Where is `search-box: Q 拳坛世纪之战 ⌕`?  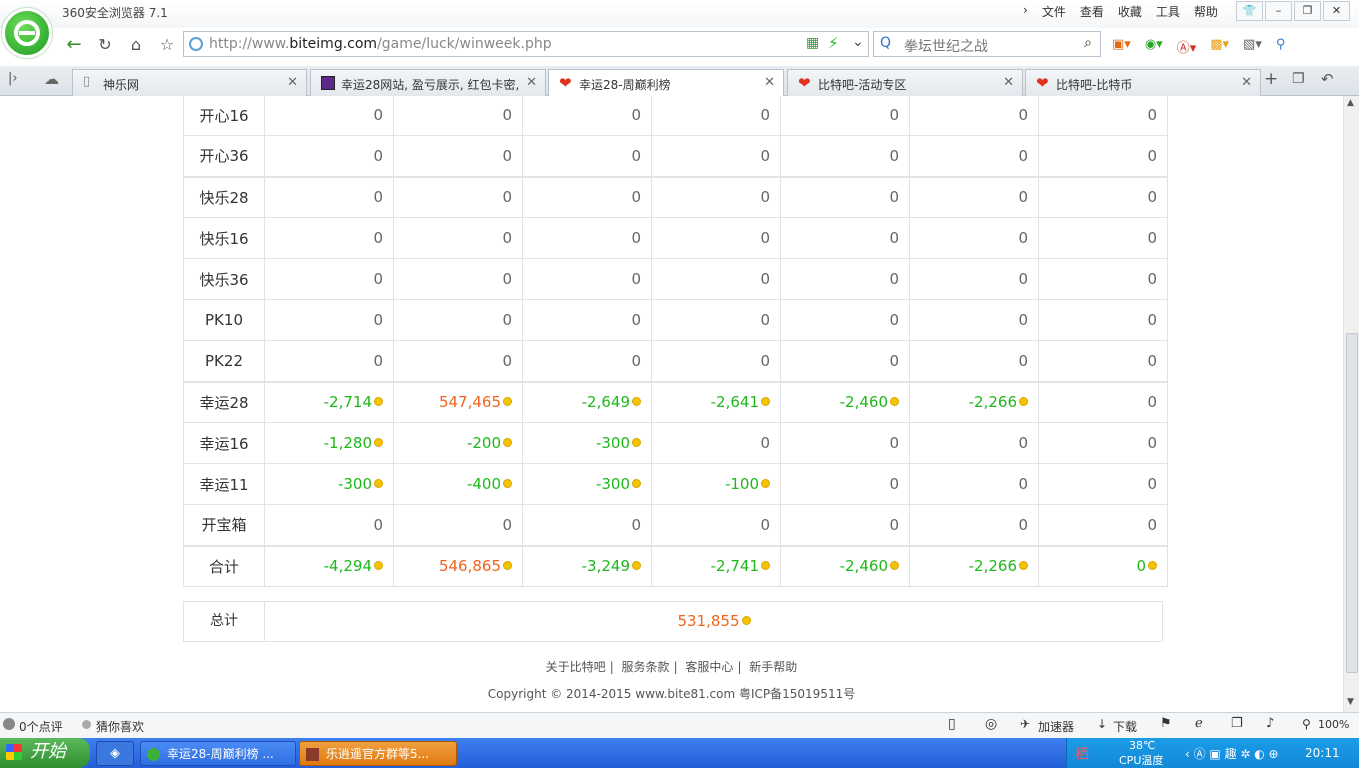
search-box: Q 拳坛世纪之战 ⌕ is located at coordinates (987, 44).